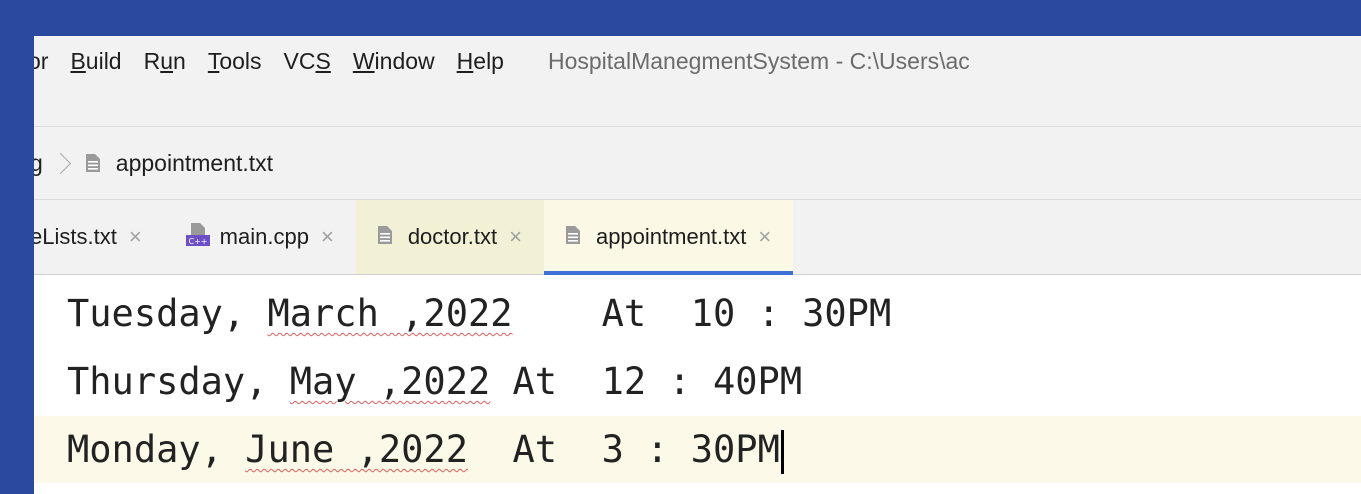 Image resolution: width=1361 pixels, height=494 pixels. I want to click on tab-cmakelists: eLists.txt ×, so click(99, 237).